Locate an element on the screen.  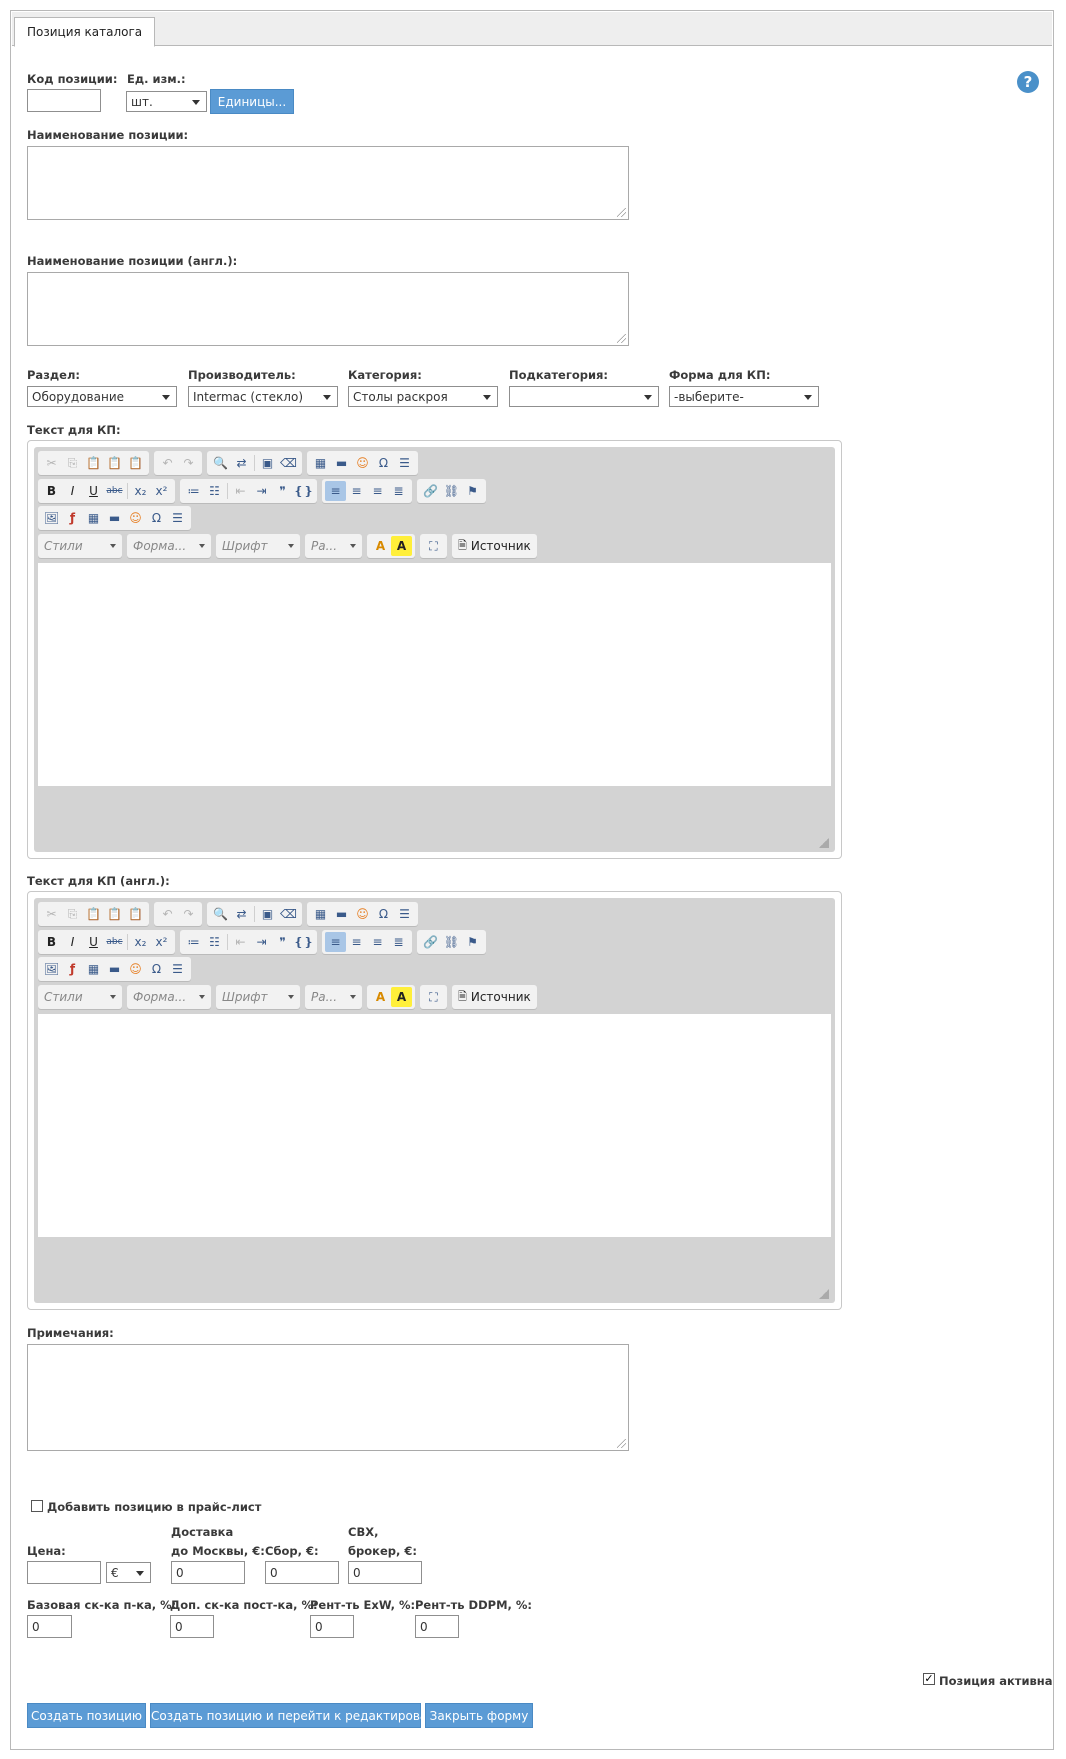
subcategory-select is located at coordinates (584, 396).